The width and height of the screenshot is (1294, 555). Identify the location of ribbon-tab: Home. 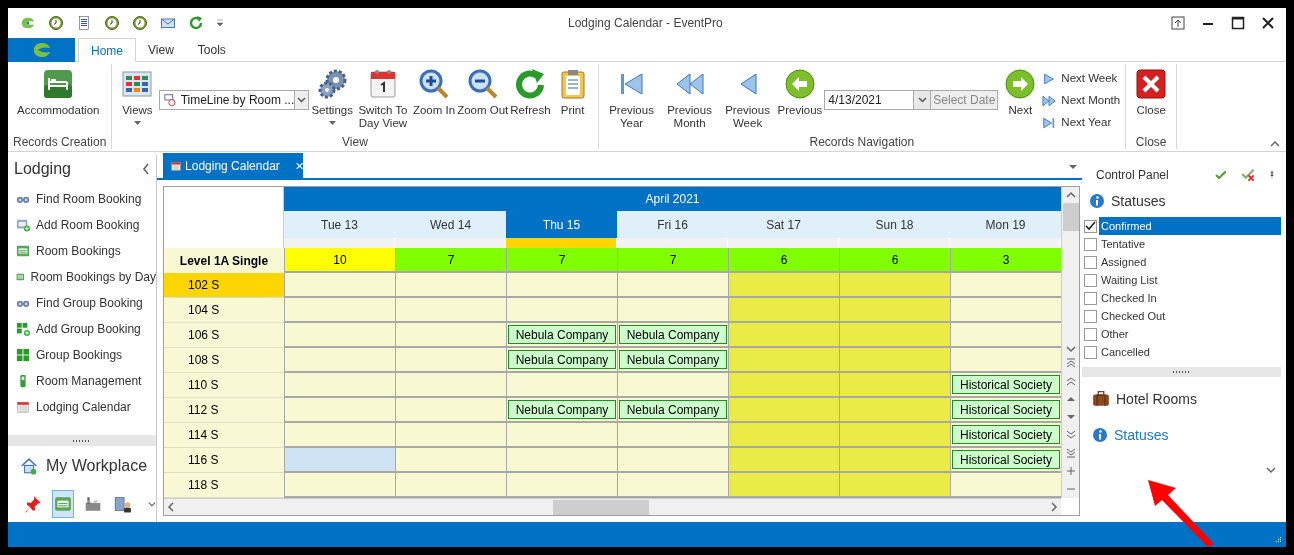
(107, 50).